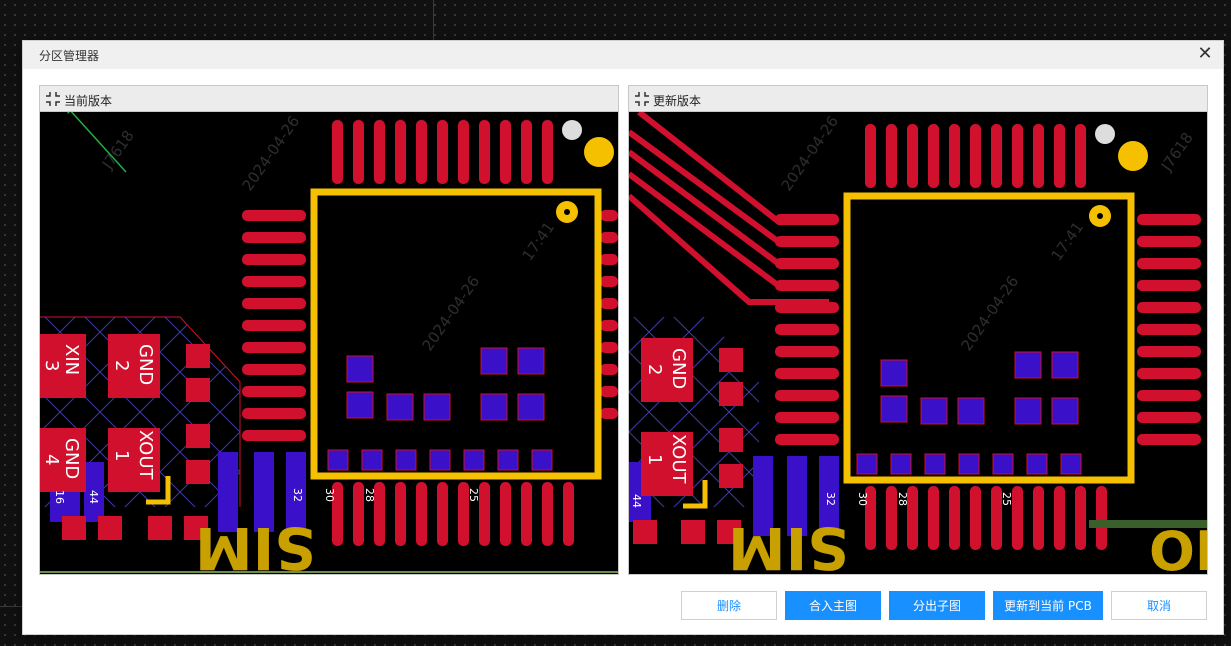 This screenshot has width=1231, height=646. What do you see at coordinates (1159, 605) in the screenshot?
I see `cancel-button: 取消` at bounding box center [1159, 605].